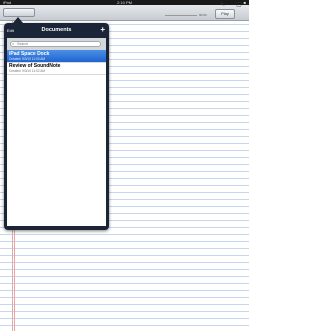 The image size is (320, 331). I want to click on search-bar: ⌕, so click(56, 44).